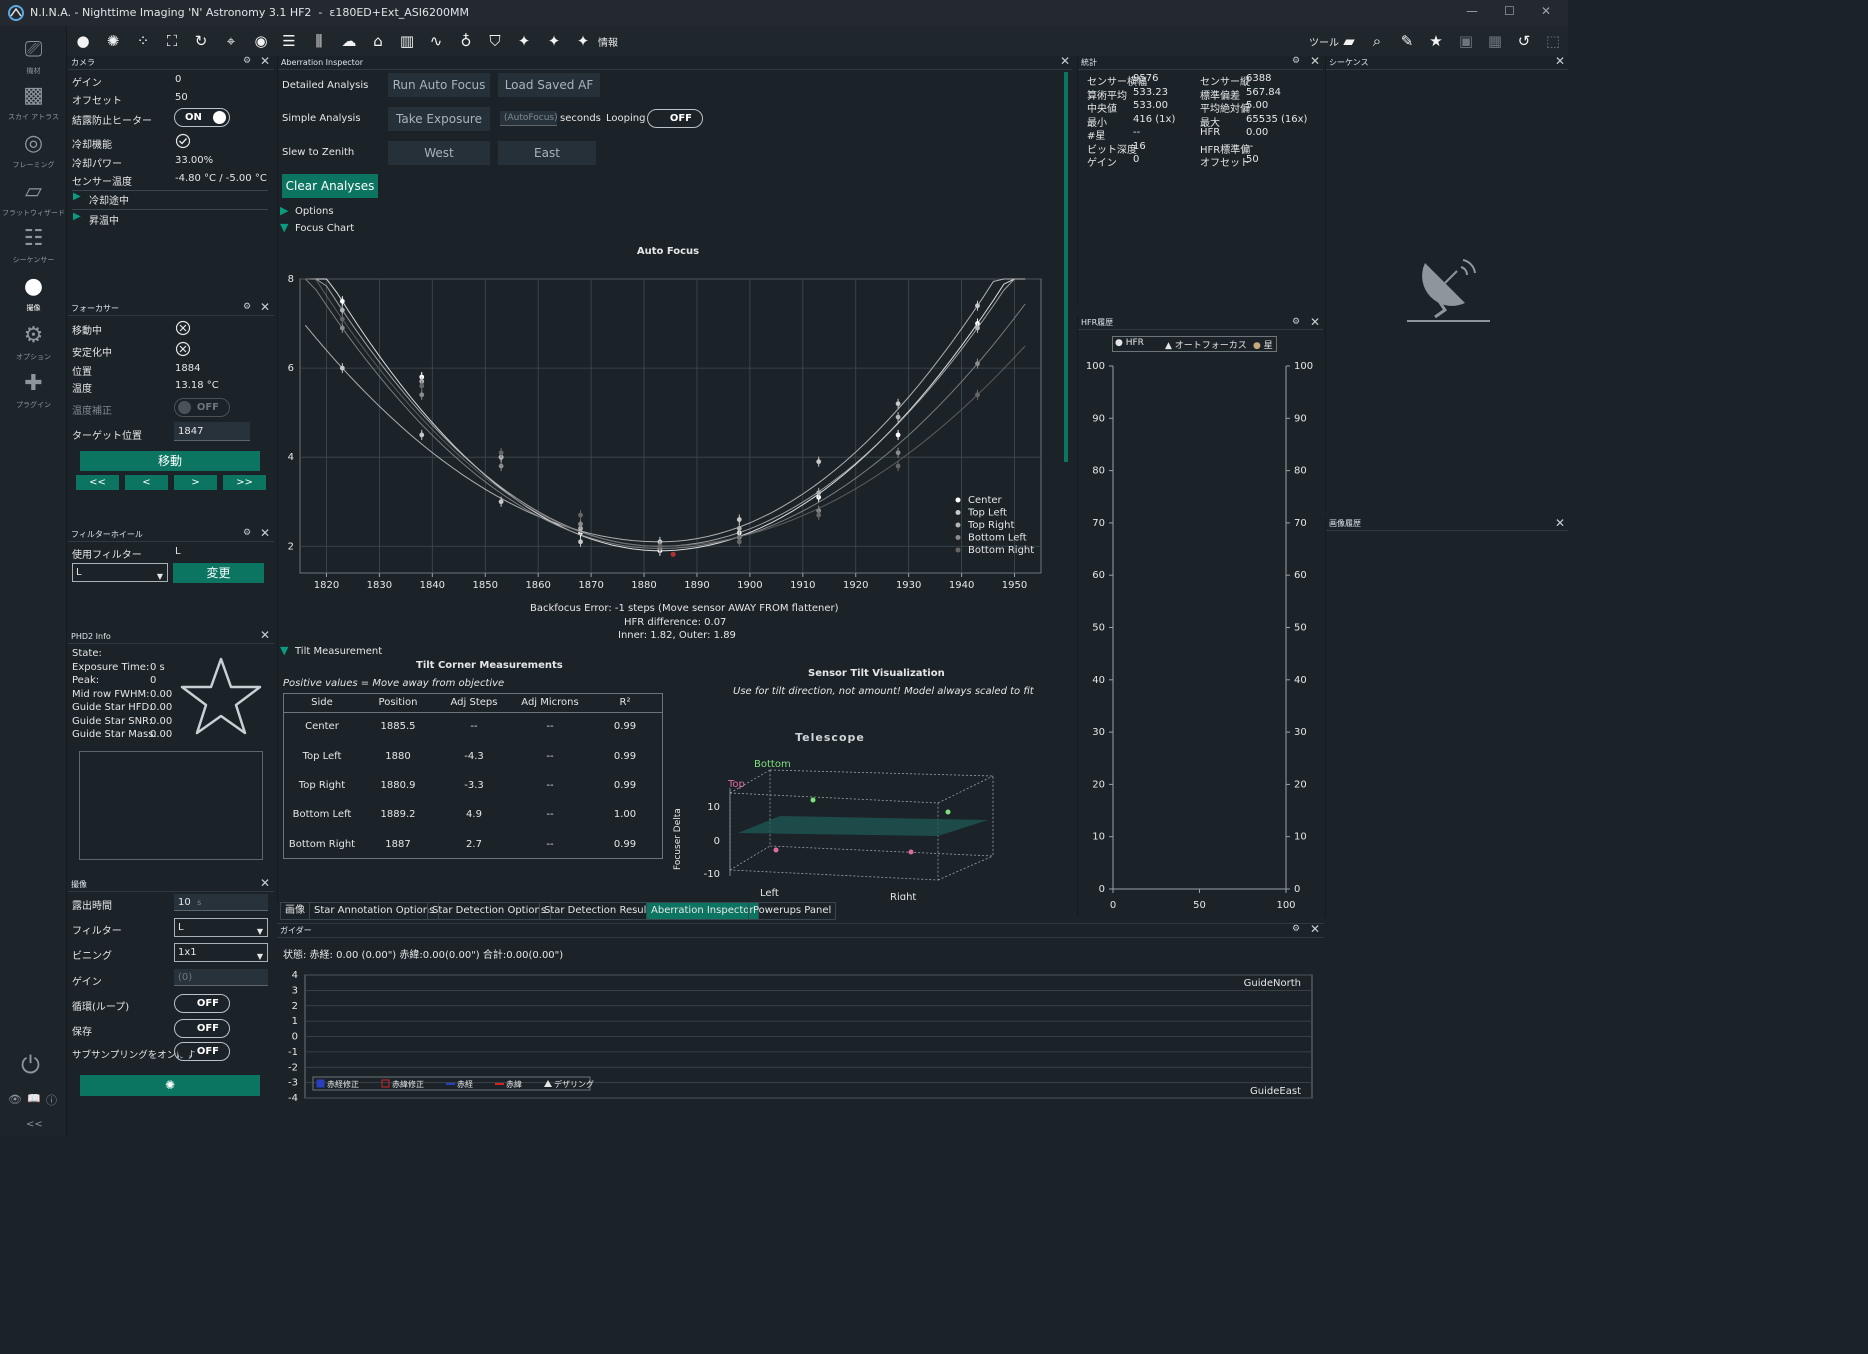 This screenshot has height=1354, width=1868. What do you see at coordinates (77, 196) in the screenshot?
I see `expand-cooling-icon: ▶` at bounding box center [77, 196].